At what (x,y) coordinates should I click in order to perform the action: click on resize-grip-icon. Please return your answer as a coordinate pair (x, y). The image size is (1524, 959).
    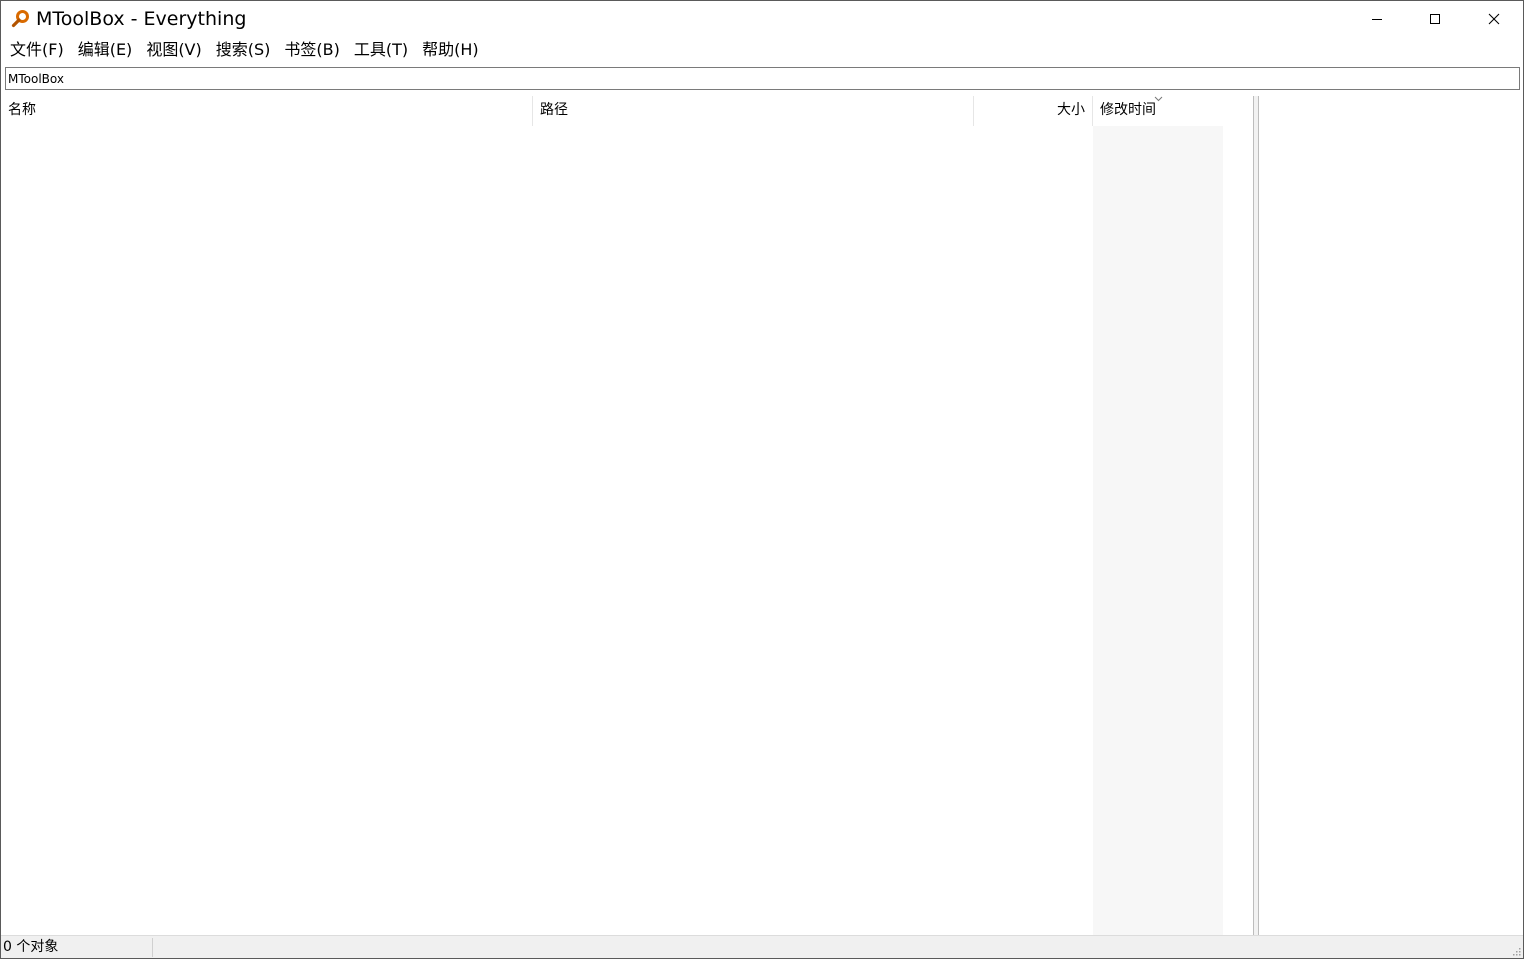
    Looking at the image, I should click on (1516, 951).